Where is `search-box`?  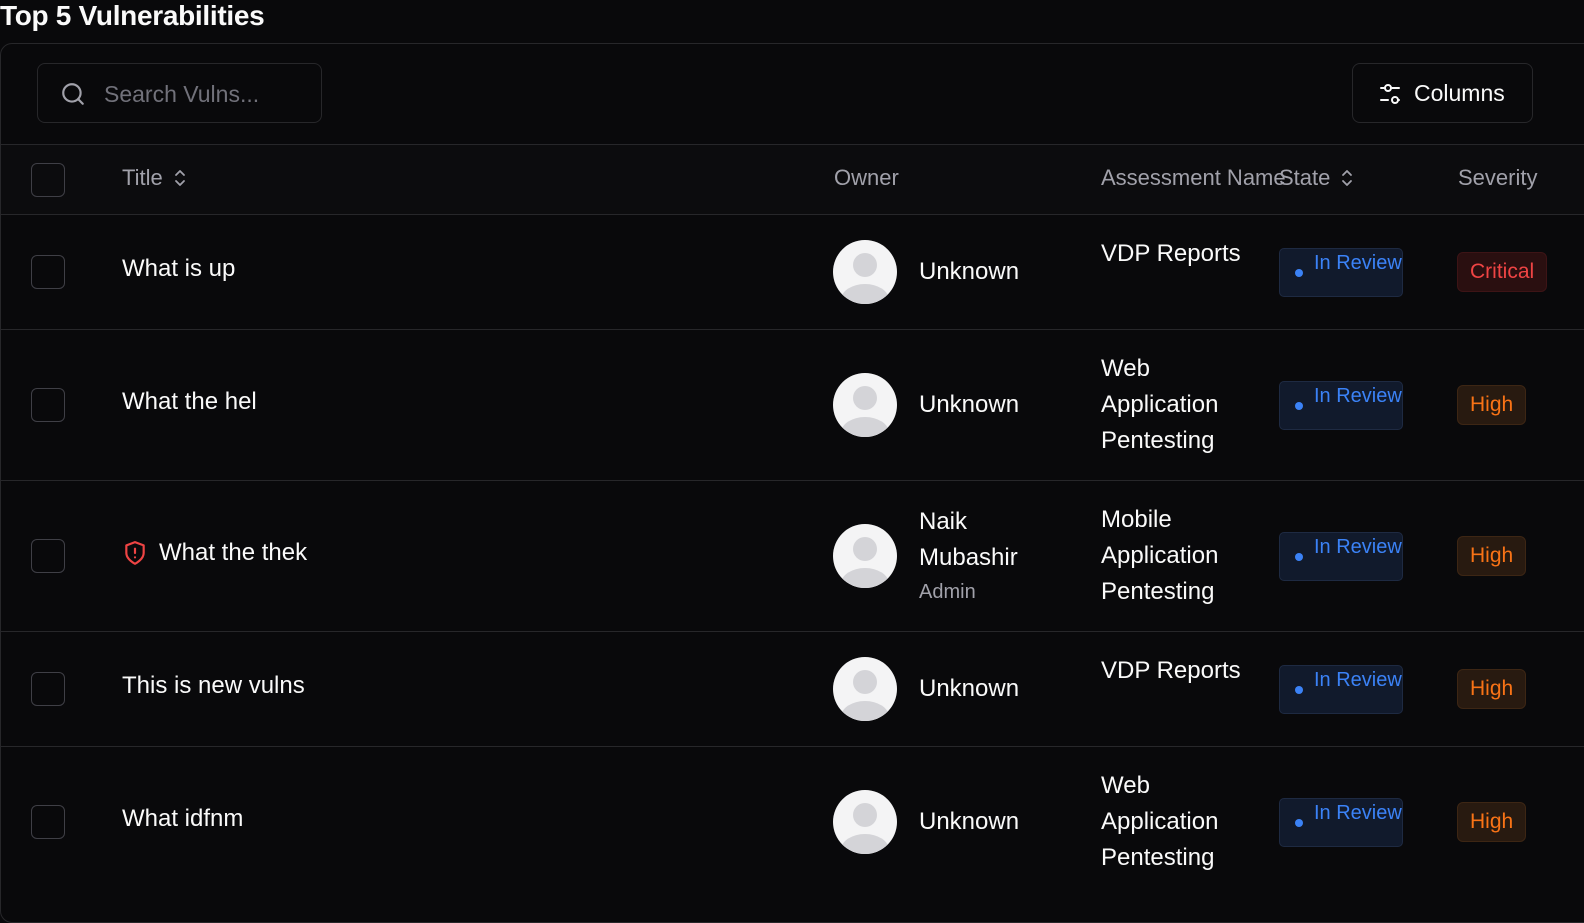 search-box is located at coordinates (179, 93).